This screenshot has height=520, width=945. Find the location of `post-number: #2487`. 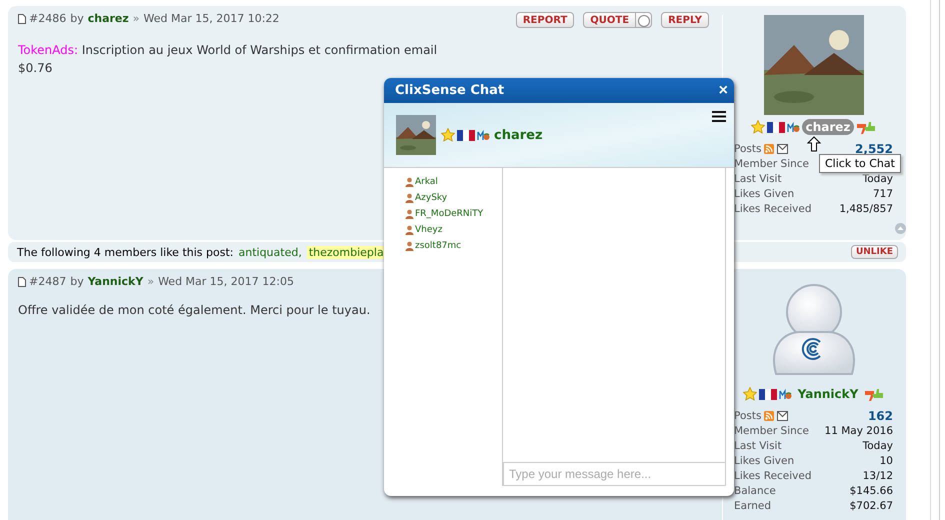

post-number: #2487 is located at coordinates (47, 281).